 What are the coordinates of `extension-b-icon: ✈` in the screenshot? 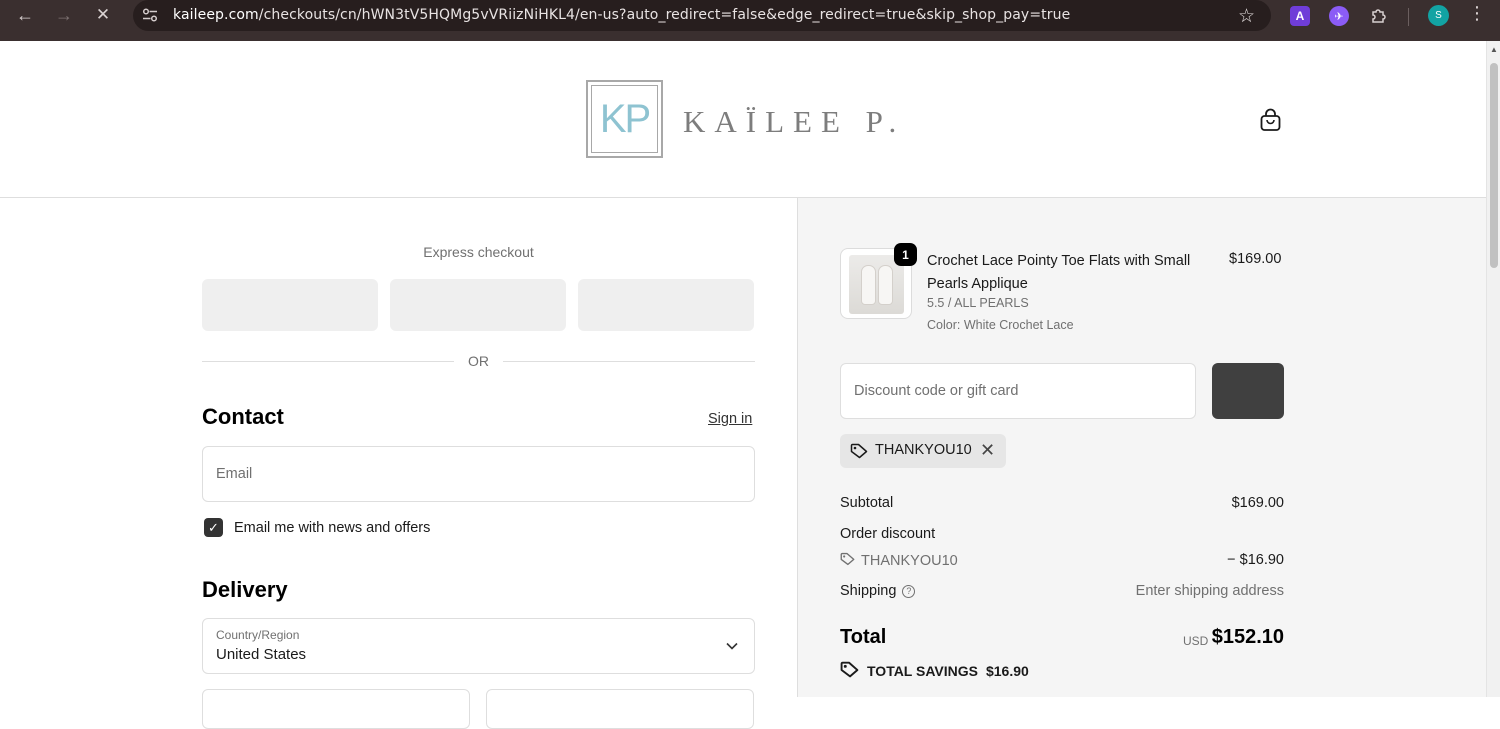 It's located at (1339, 16).